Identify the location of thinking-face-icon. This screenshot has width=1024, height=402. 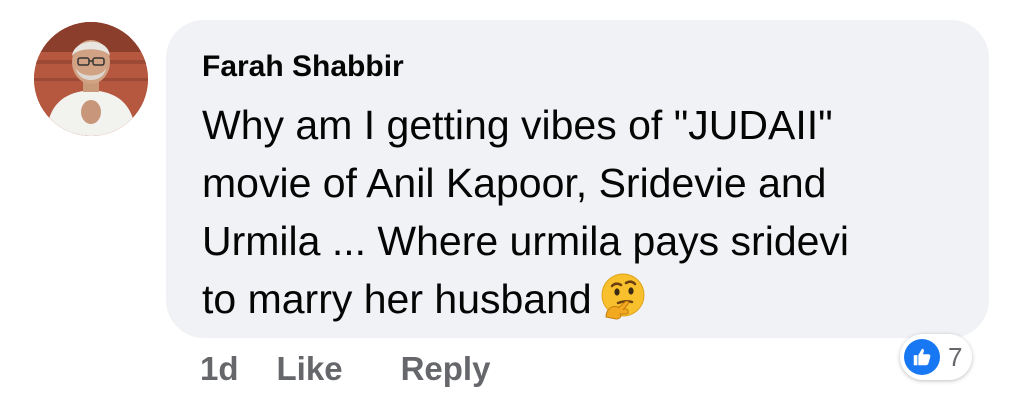
(623, 296).